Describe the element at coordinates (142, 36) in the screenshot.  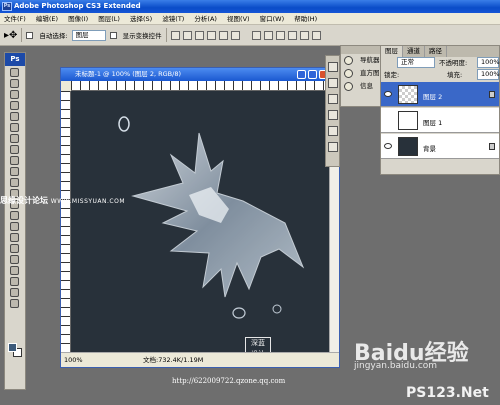
I see `show-transform-label: 显示变换控件` at that location.